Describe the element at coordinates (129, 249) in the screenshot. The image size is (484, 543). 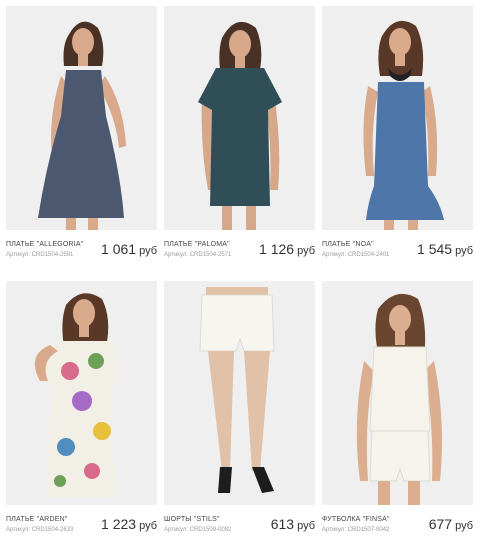
I see `product-price: 1 061 руб` at that location.